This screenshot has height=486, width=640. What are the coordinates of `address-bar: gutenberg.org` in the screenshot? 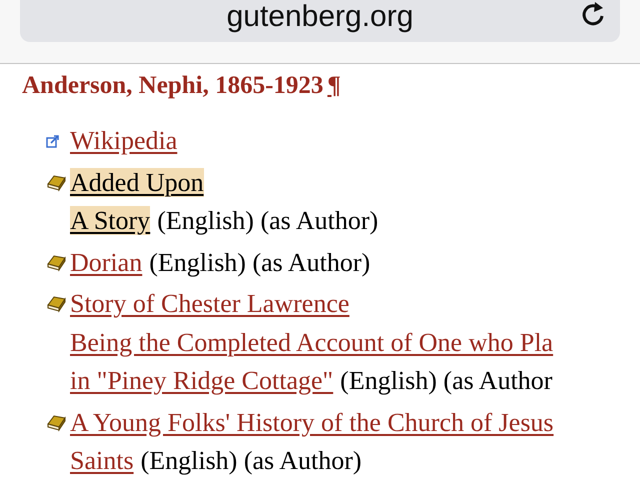 It's located at (320, 21).